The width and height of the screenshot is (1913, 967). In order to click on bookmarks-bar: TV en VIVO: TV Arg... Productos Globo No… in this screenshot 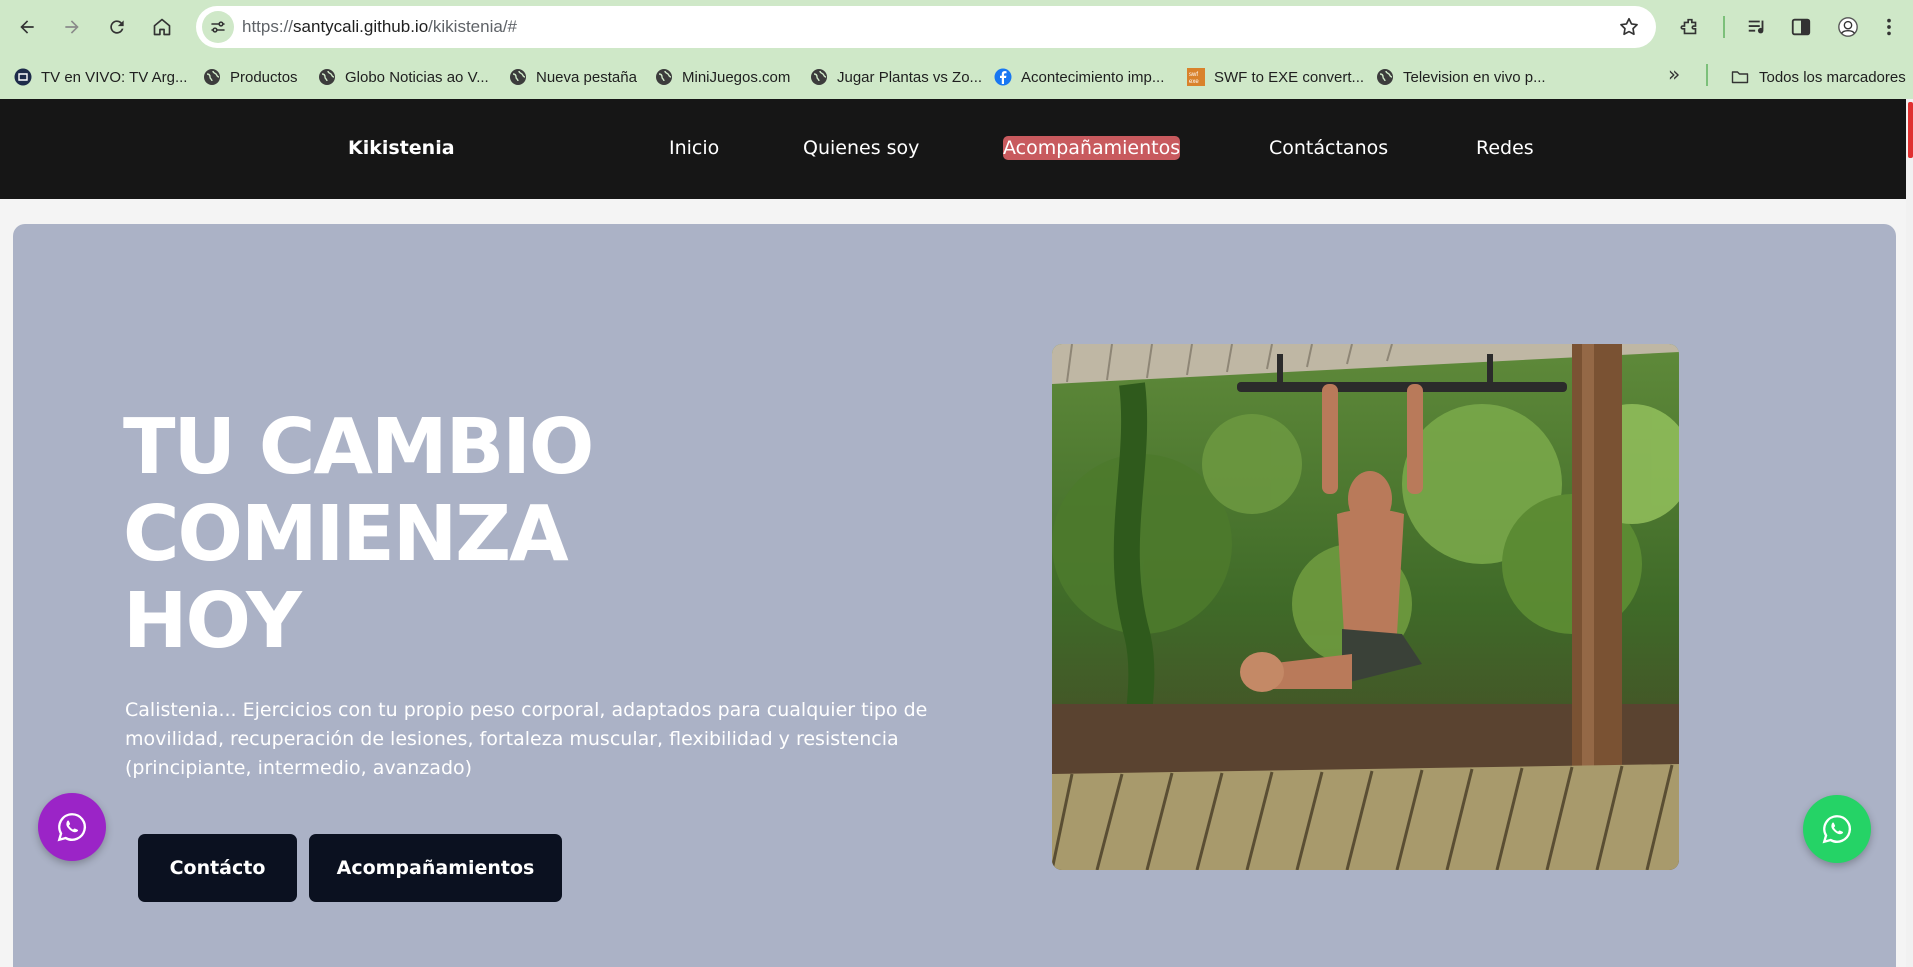, I will do `click(956, 76)`.